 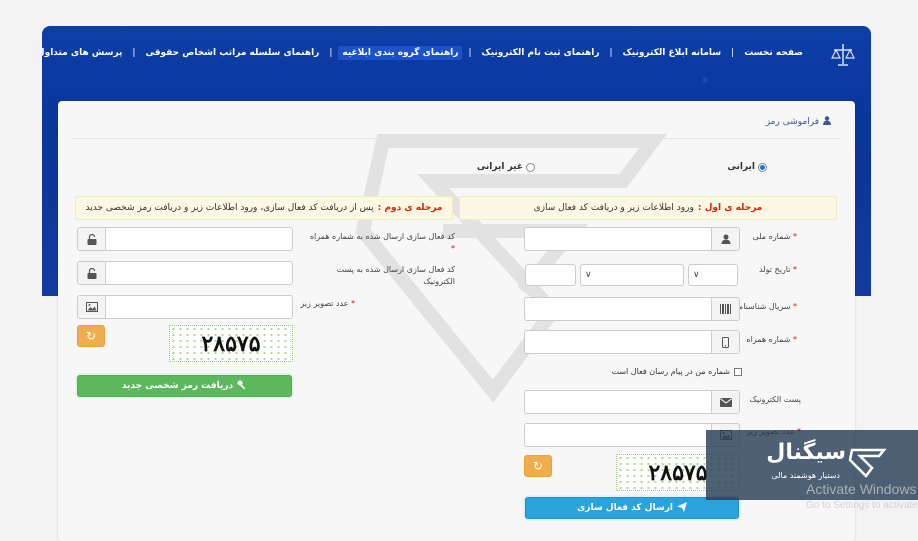 I want to click on mobile-label-text: شماره همراه, so click(x=768, y=339).